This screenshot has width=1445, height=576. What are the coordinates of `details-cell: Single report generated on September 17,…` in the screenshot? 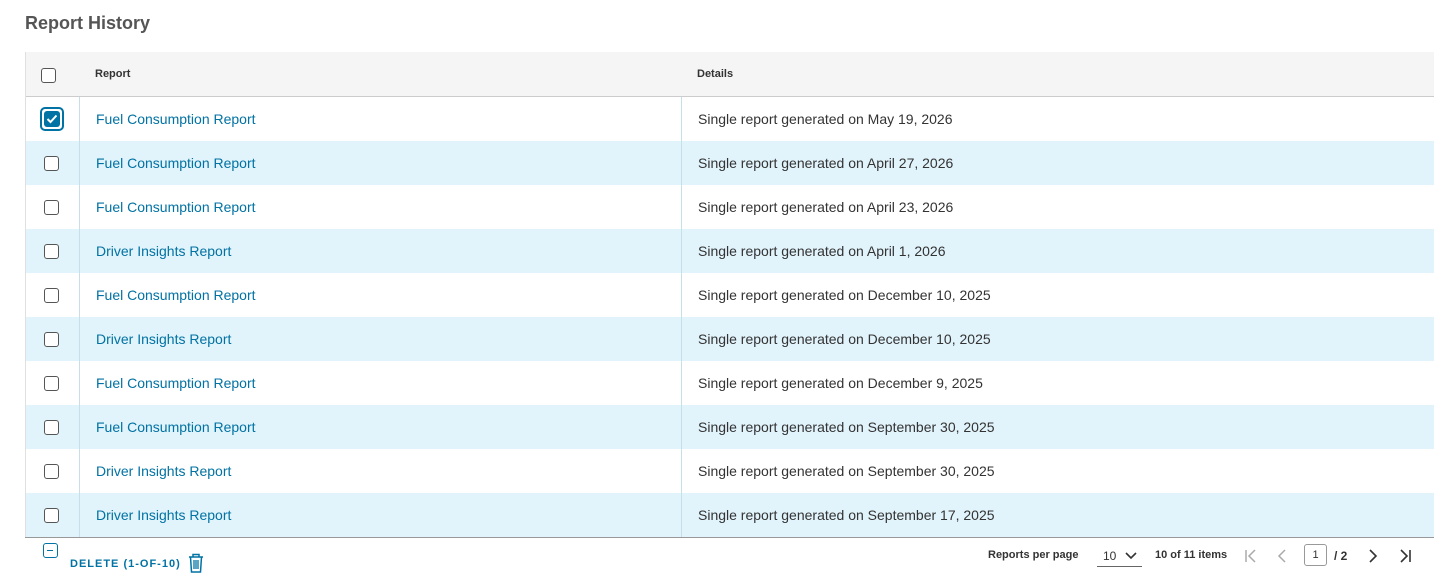 It's located at (1058, 515).